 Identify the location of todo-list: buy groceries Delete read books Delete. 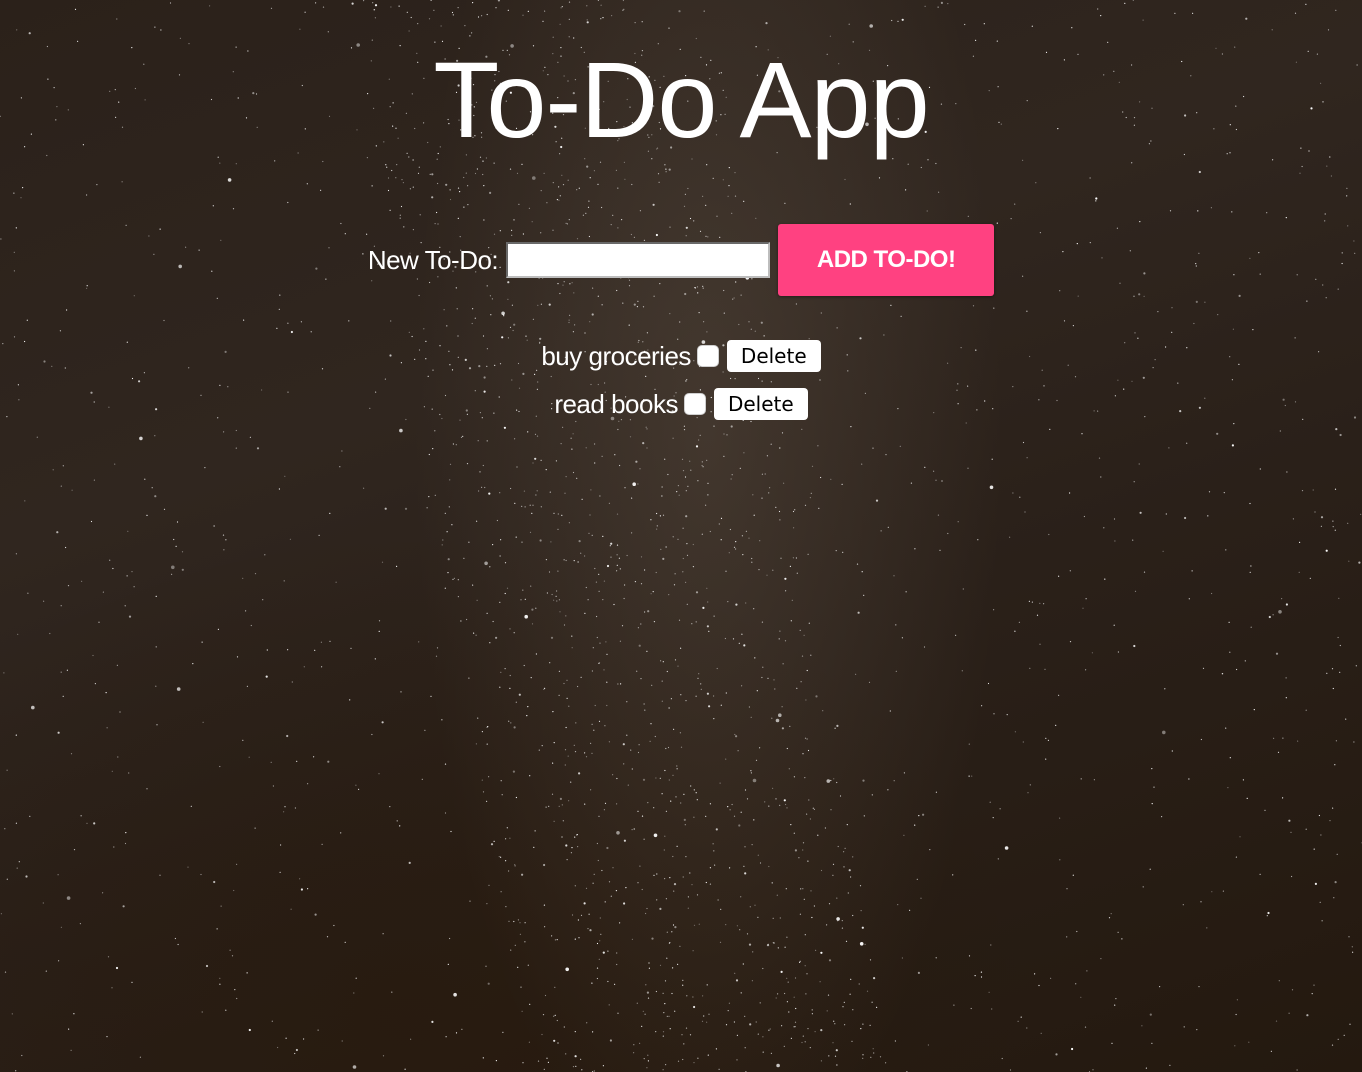
(681, 380).